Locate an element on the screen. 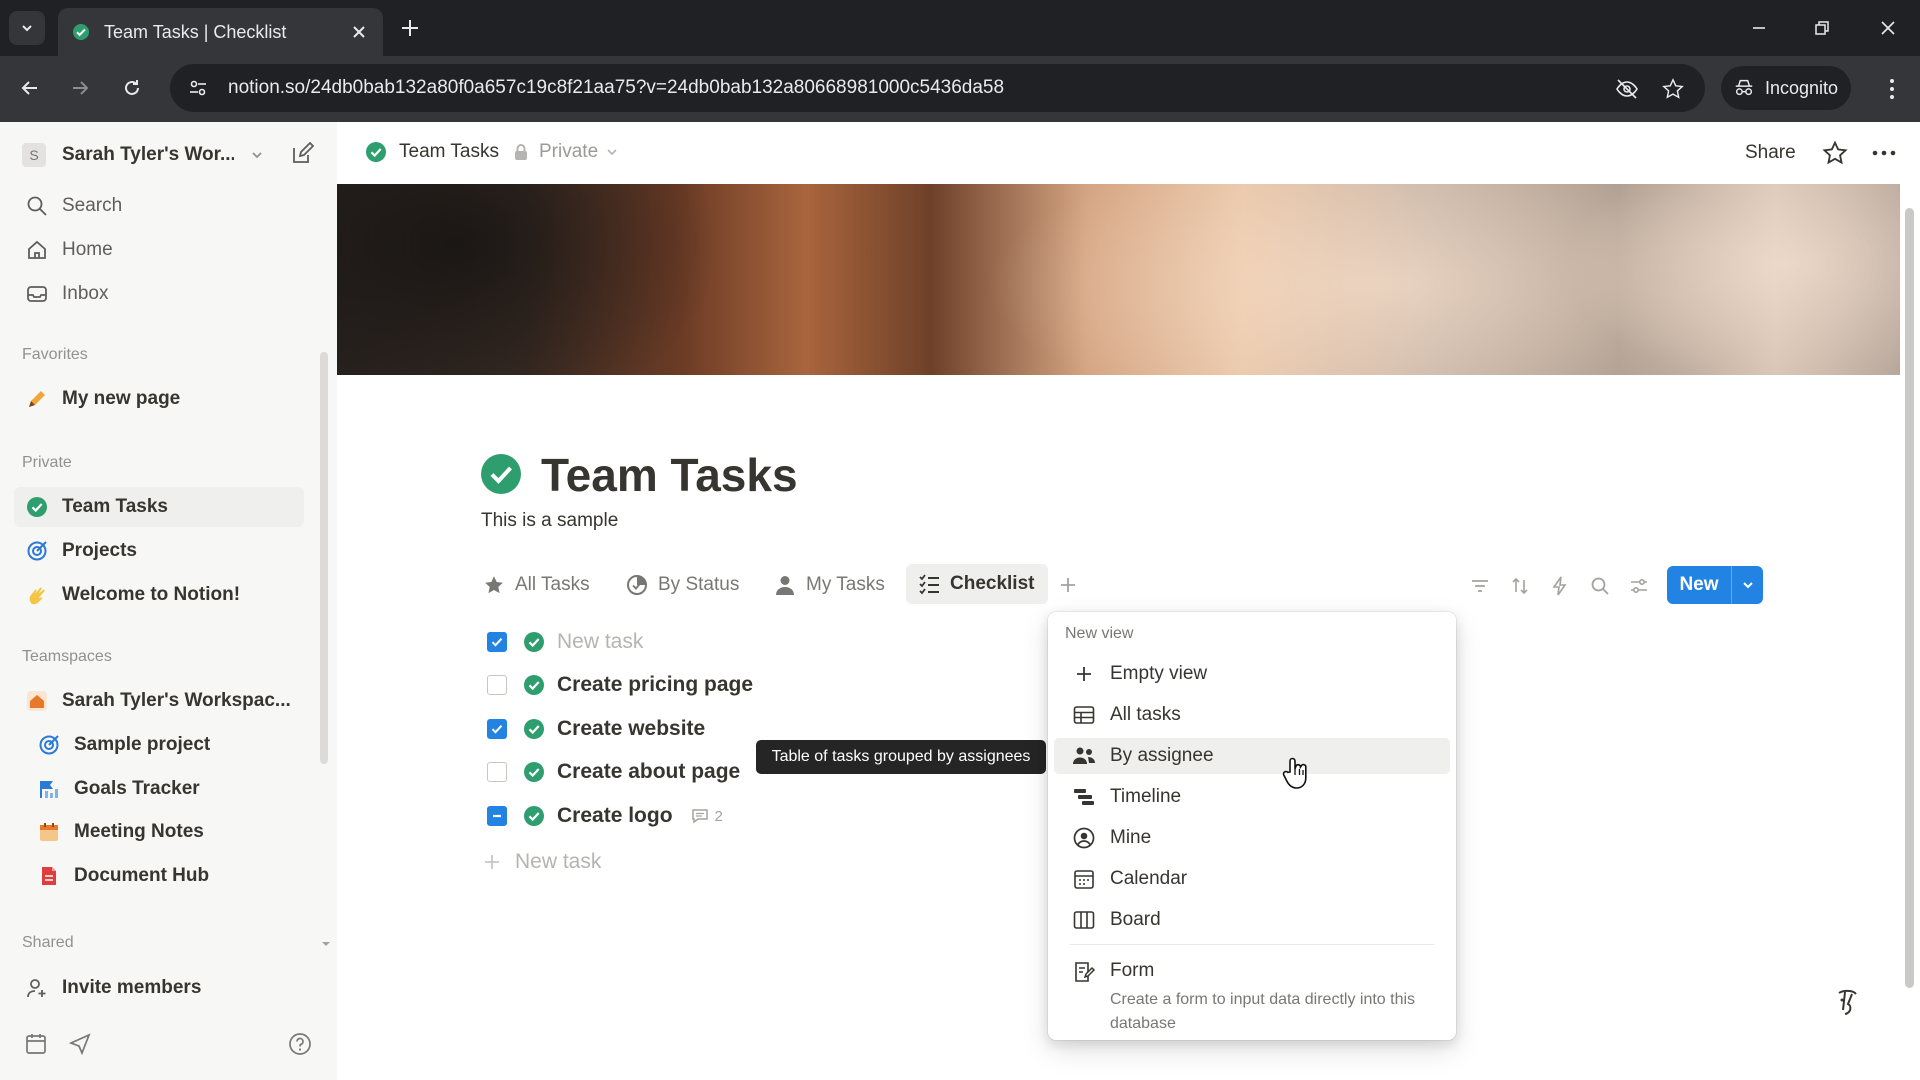 This screenshot has width=1920, height=1080. checklist-icon is located at coordinates (929, 584).